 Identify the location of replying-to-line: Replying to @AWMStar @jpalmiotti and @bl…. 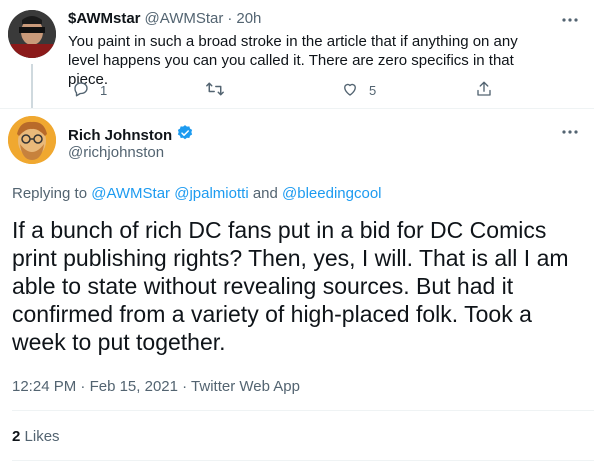
(197, 193).